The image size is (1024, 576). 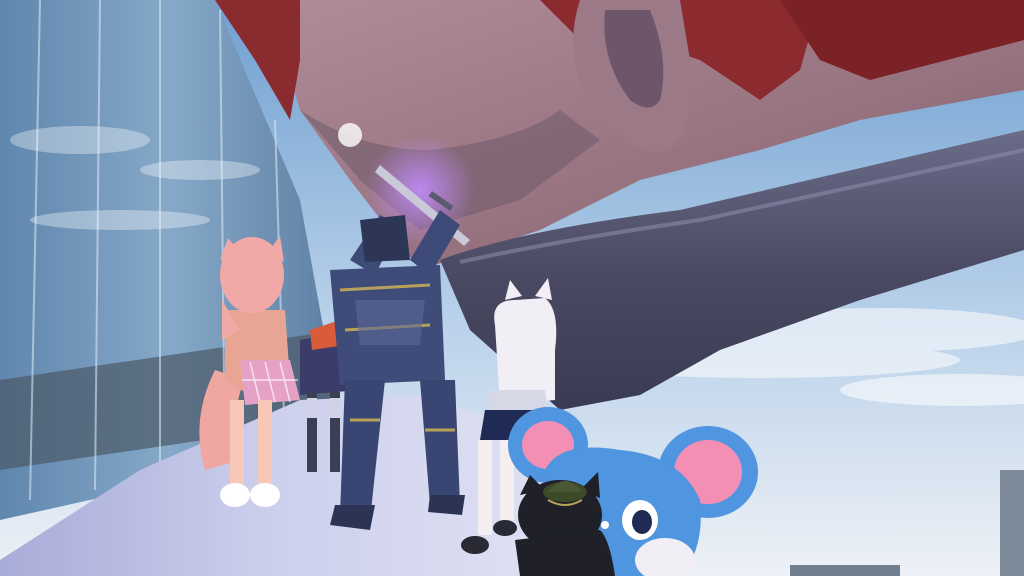 I want to click on distant-pillar, so click(x=1012, y=523).